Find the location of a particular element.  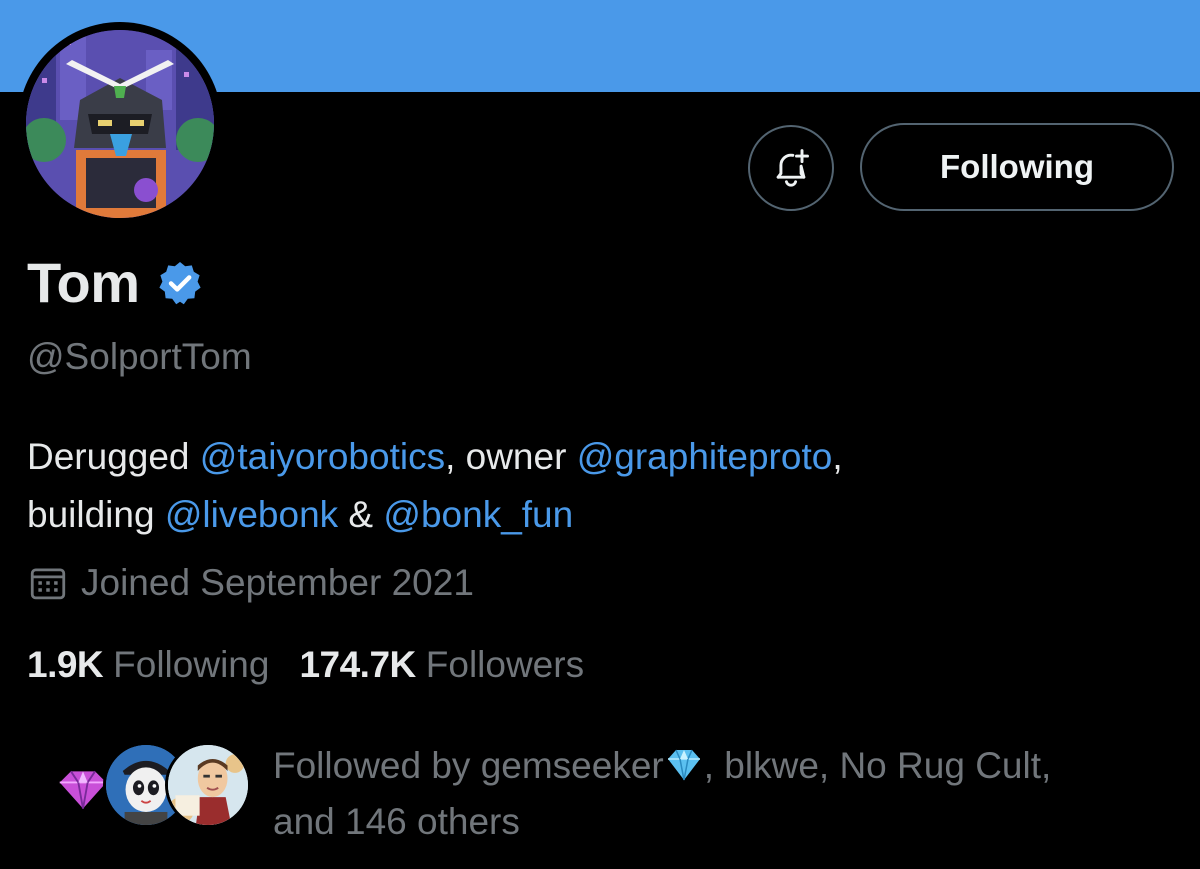

mention-link: @graphiteproto is located at coordinates (705, 456).